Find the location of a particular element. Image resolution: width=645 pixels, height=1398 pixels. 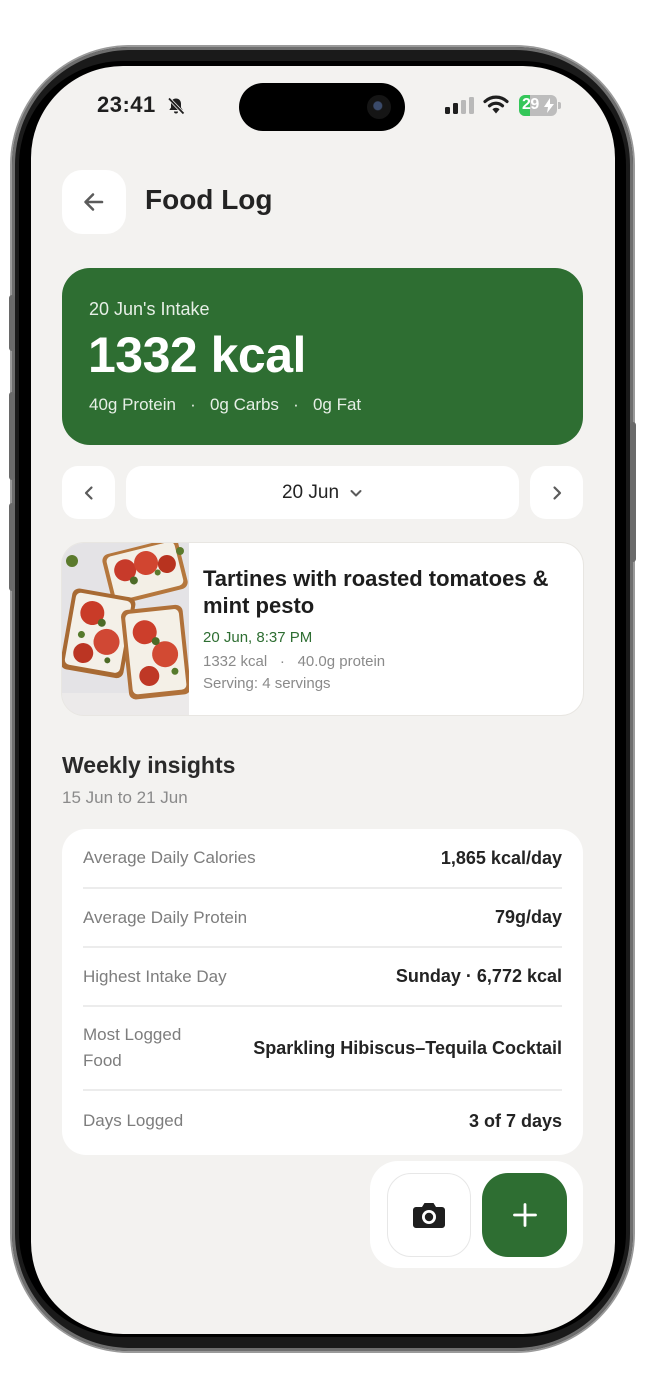

chevron-right-icon is located at coordinates (556, 492).